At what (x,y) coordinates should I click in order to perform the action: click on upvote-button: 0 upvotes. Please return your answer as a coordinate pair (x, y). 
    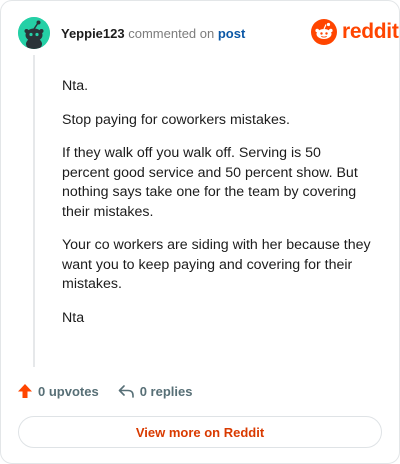
    Looking at the image, I should click on (58, 391).